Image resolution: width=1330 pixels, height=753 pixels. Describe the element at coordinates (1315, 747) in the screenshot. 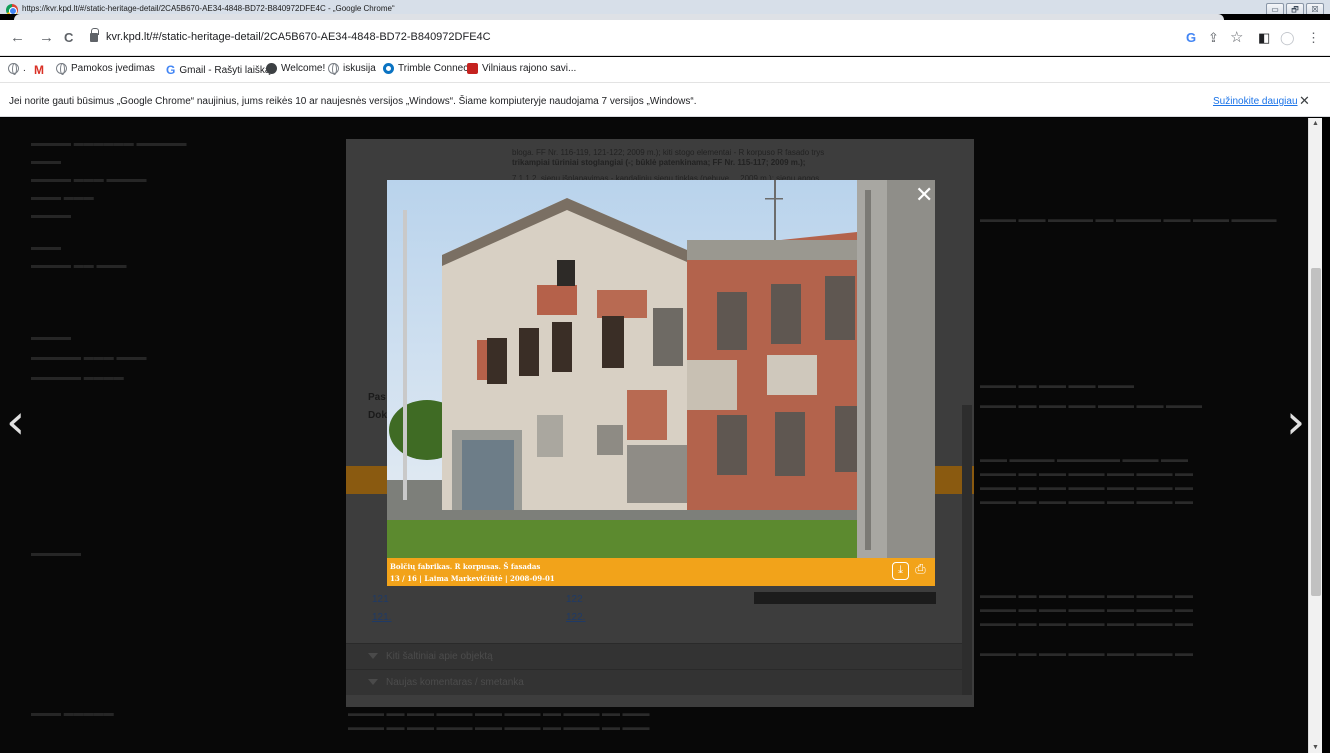

I see `scroll-down-icon: ▼` at that location.